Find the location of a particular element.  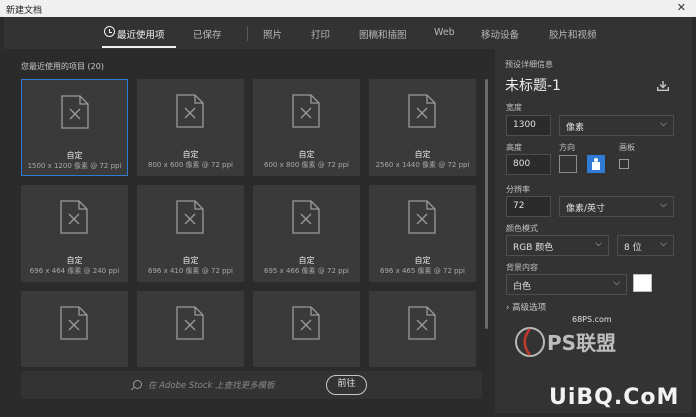

close-icon: ✕ is located at coordinates (681, 7).